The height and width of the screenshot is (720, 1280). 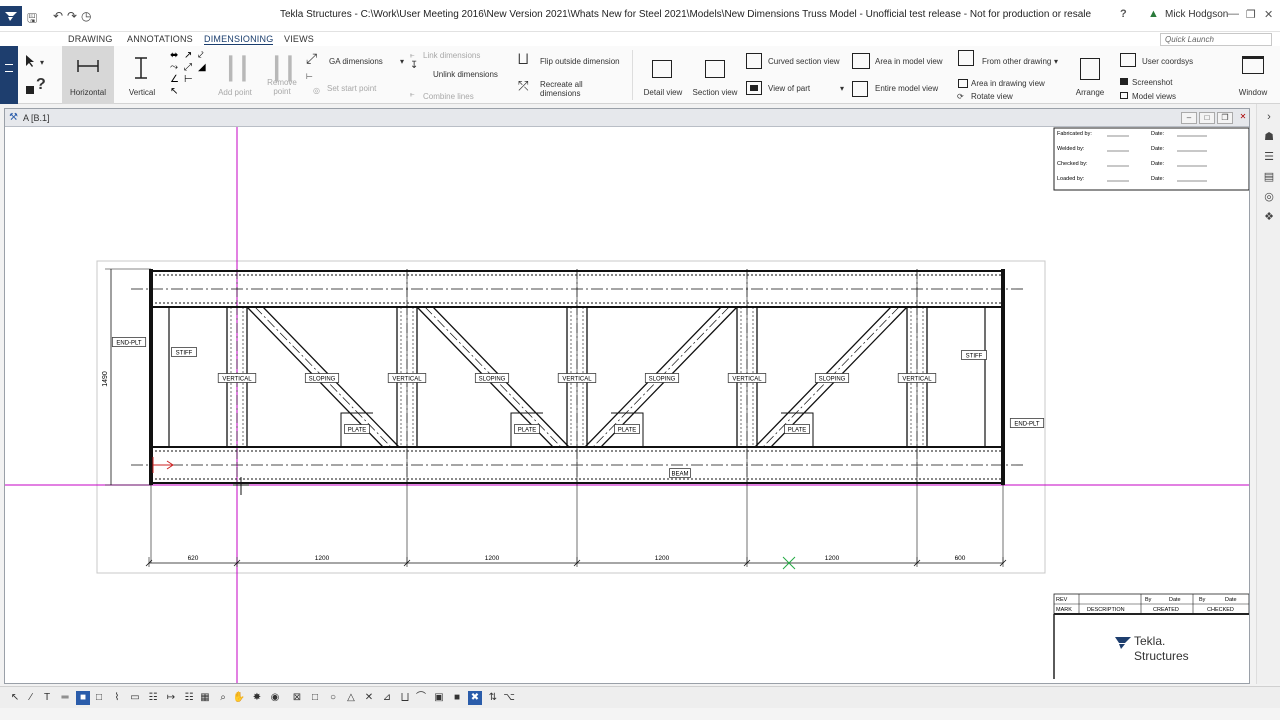 I want to click on tab-views: VIEWS, so click(x=299, y=39).